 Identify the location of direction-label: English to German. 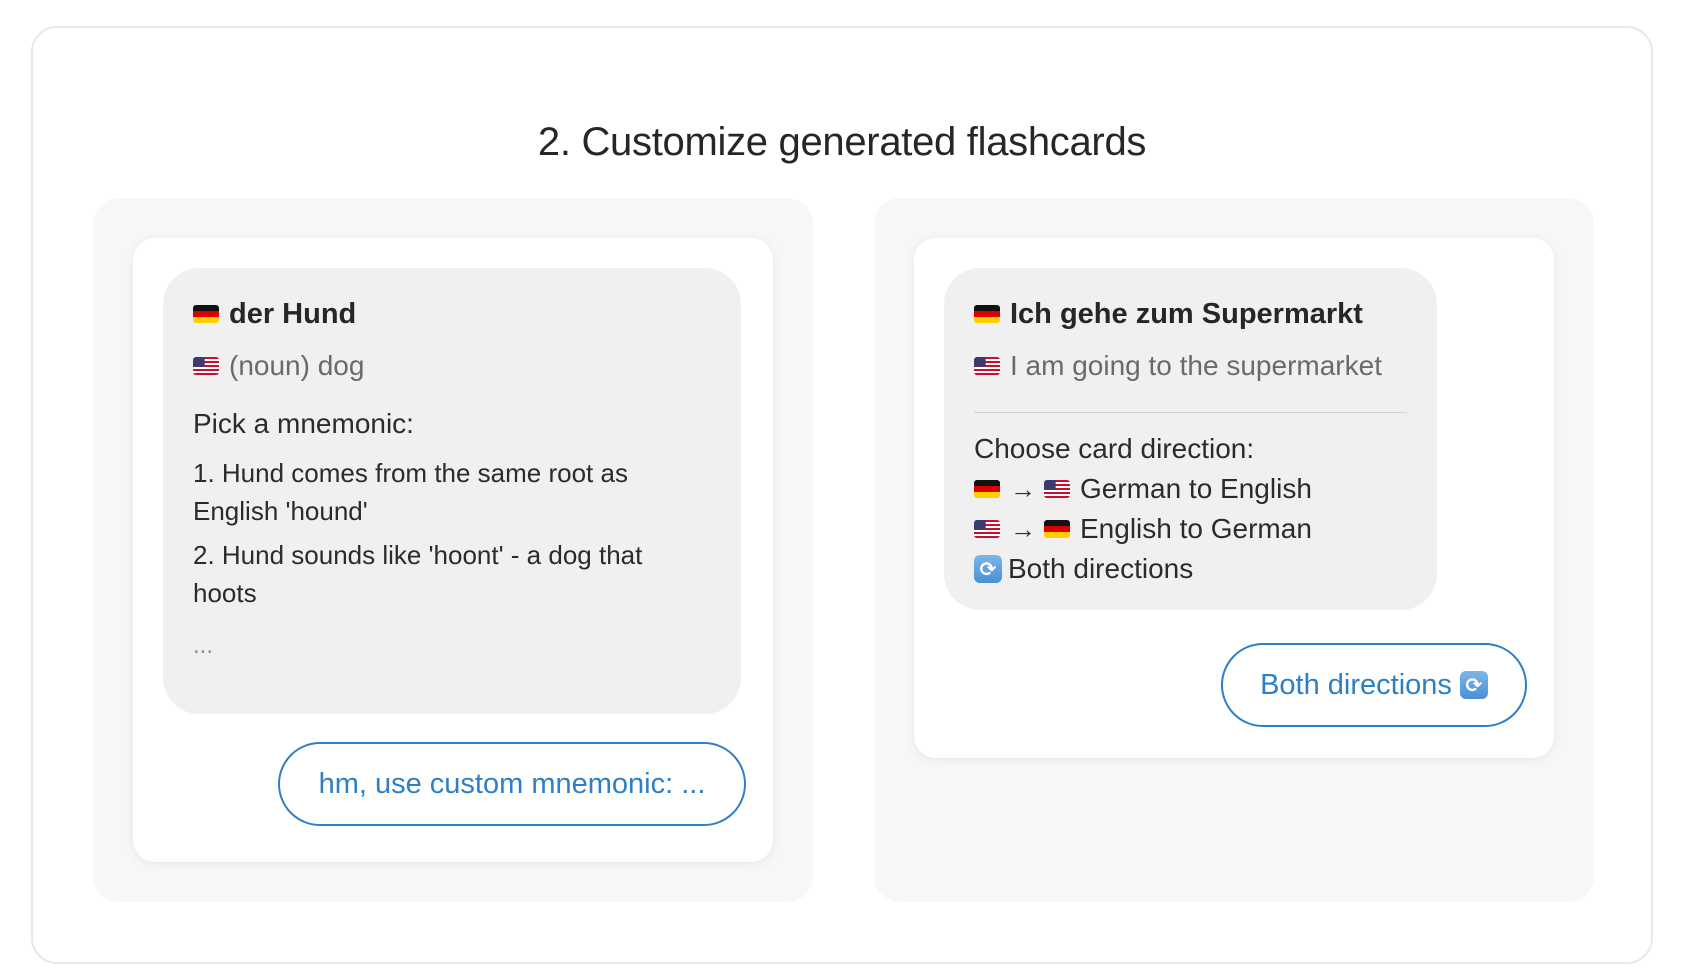
(1196, 528).